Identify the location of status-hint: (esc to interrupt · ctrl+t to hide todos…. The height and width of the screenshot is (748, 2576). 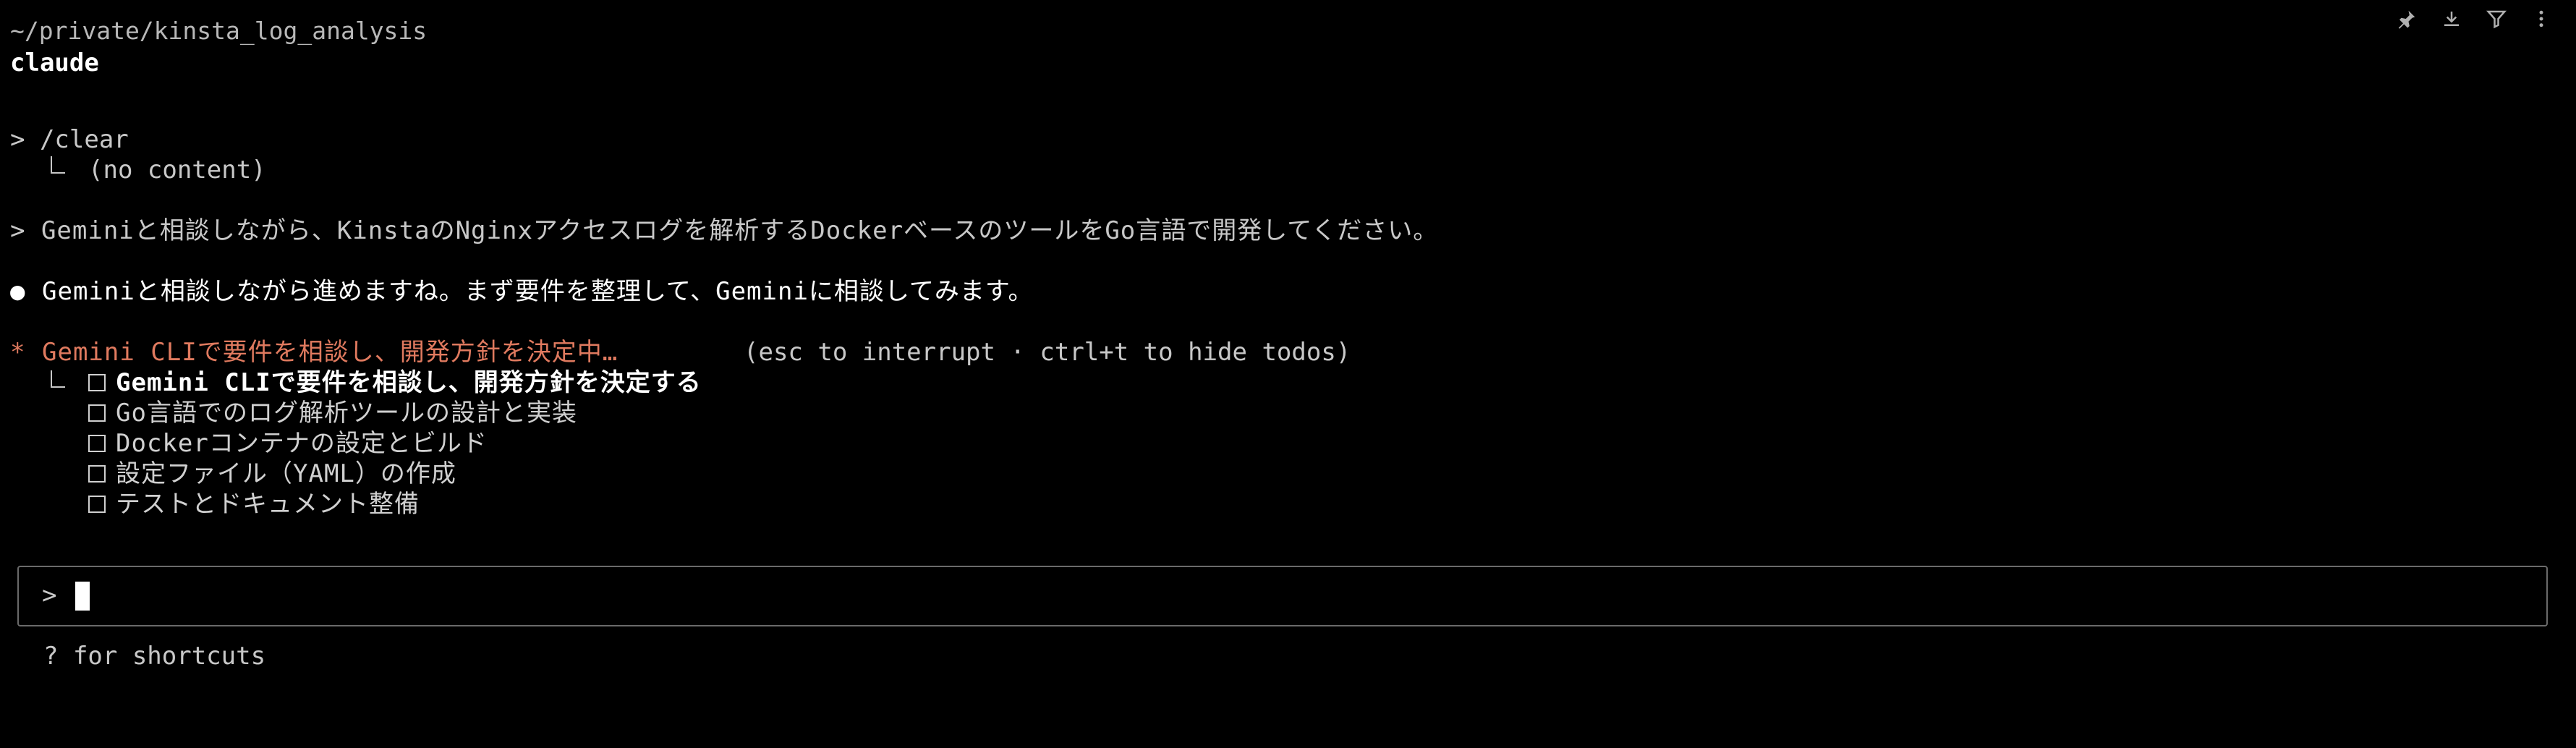
(1047, 352).